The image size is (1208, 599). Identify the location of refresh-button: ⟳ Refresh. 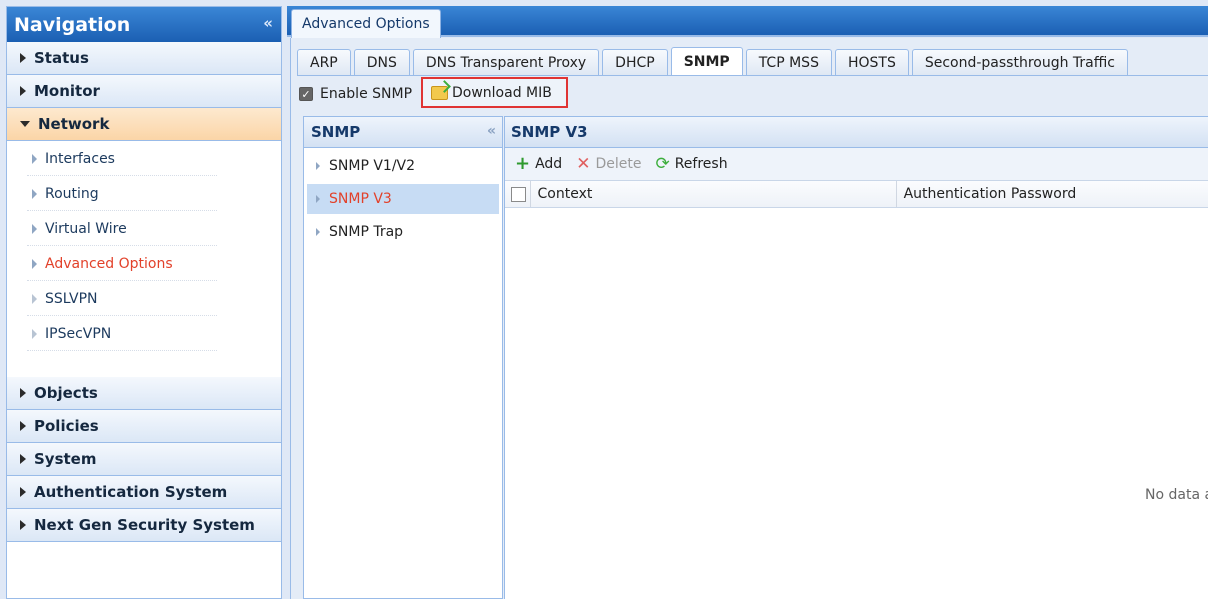
(691, 163).